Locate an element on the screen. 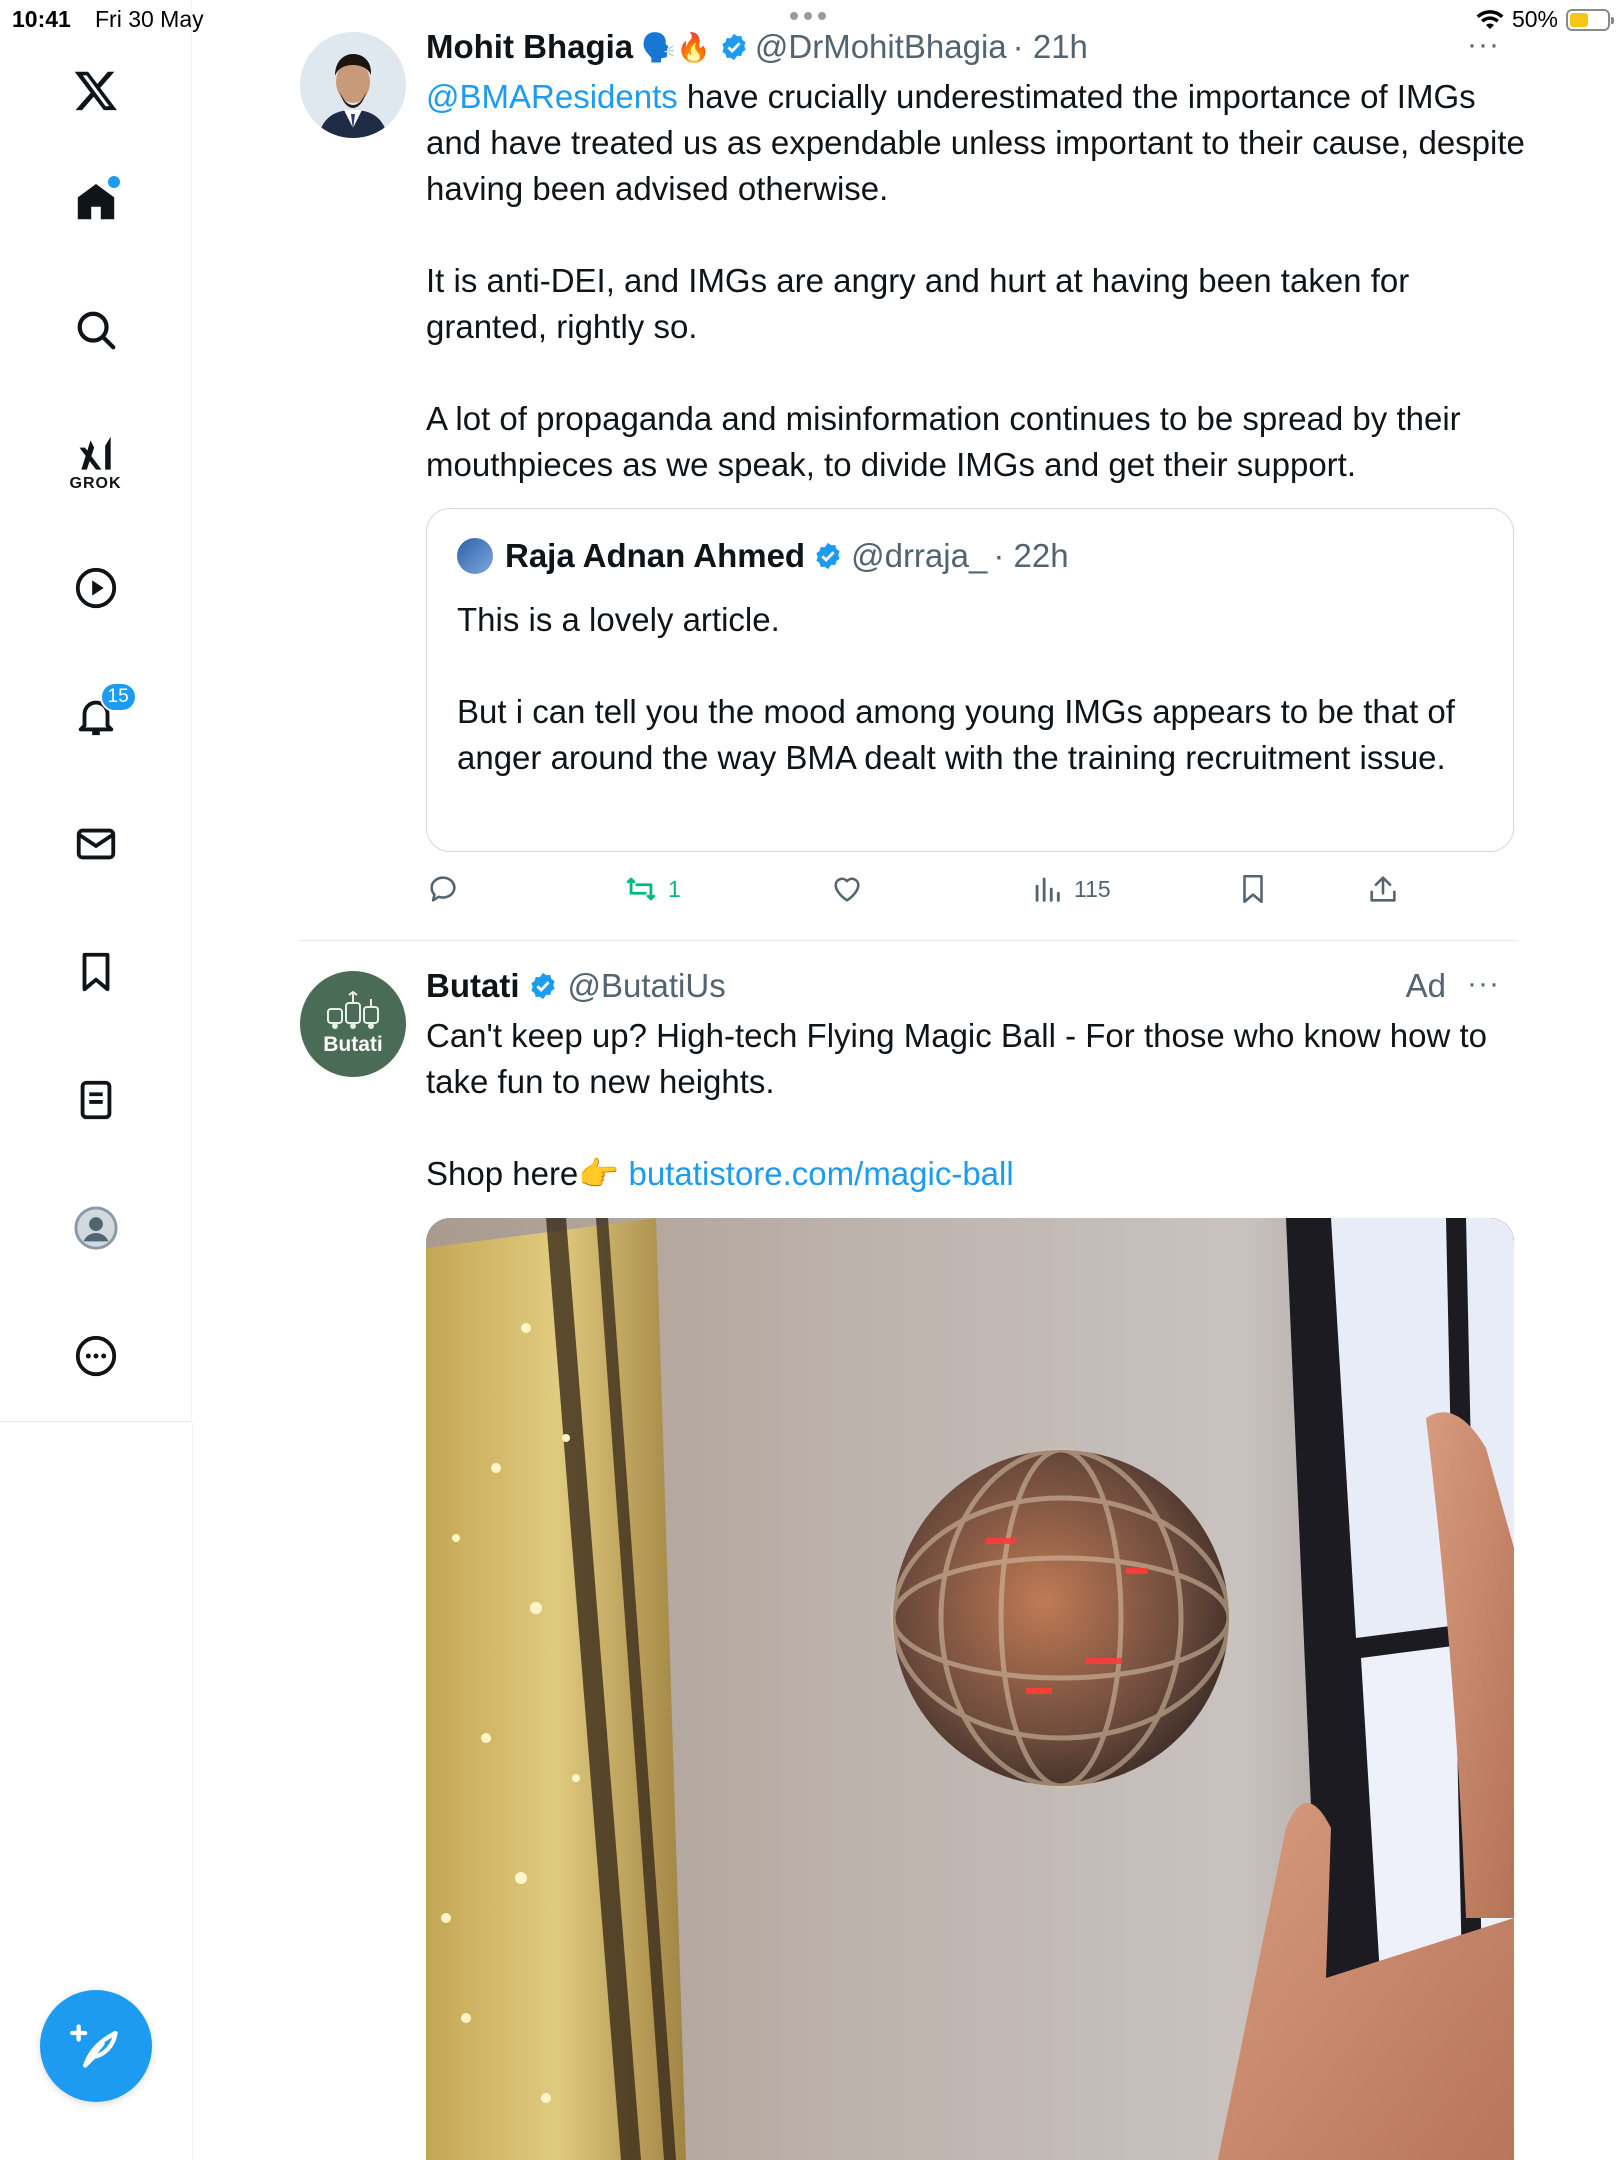 The height and width of the screenshot is (2160, 1620). shop-text: Shop here👉 is located at coordinates (527, 1173).